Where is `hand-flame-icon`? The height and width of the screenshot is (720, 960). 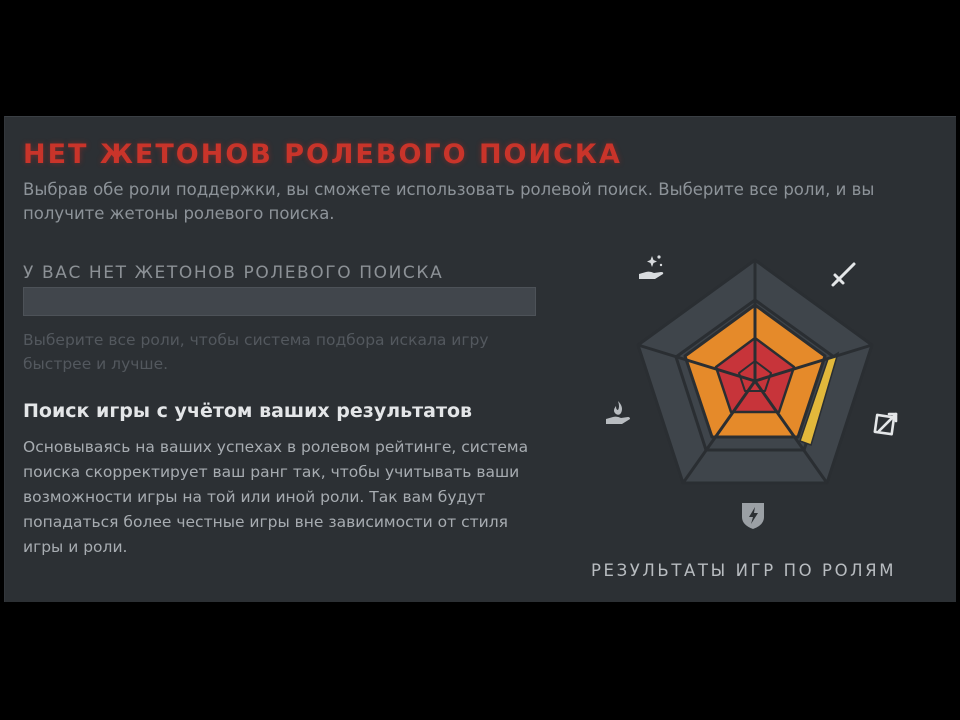
hand-flame-icon is located at coordinates (618, 412).